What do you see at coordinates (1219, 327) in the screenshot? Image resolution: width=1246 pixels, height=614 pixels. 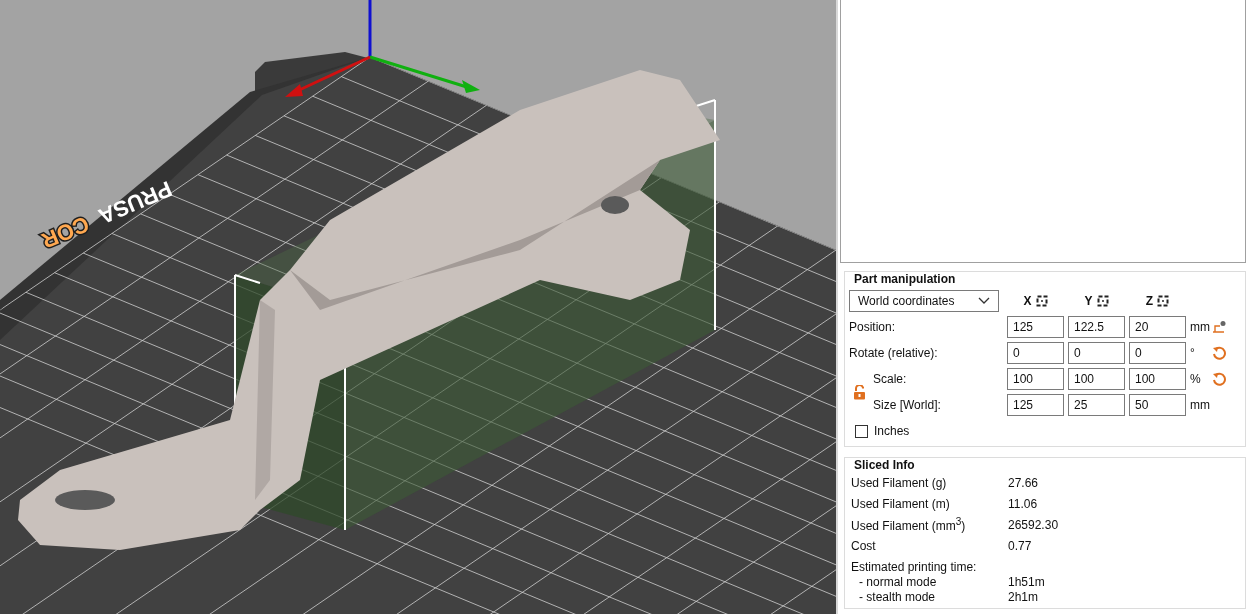 I see `drop-to-bed-icon` at bounding box center [1219, 327].